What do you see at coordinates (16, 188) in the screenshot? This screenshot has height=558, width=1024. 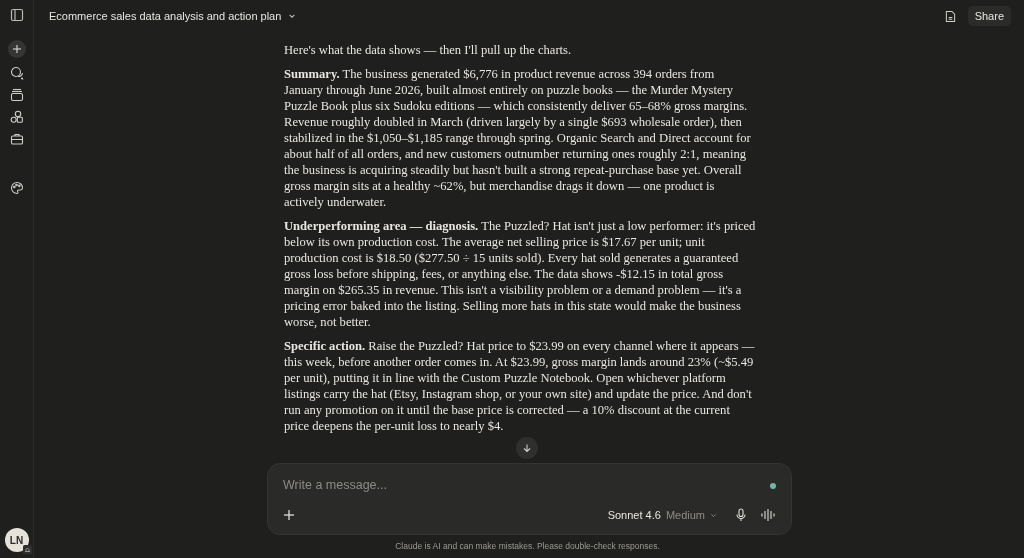 I see `palette-icon` at bounding box center [16, 188].